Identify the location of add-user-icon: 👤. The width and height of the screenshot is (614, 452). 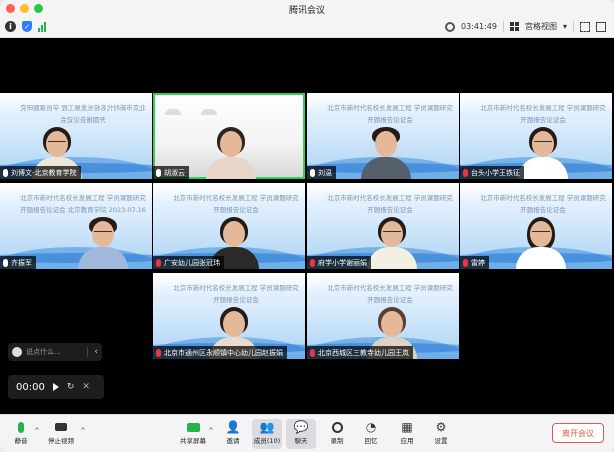
(233, 427).